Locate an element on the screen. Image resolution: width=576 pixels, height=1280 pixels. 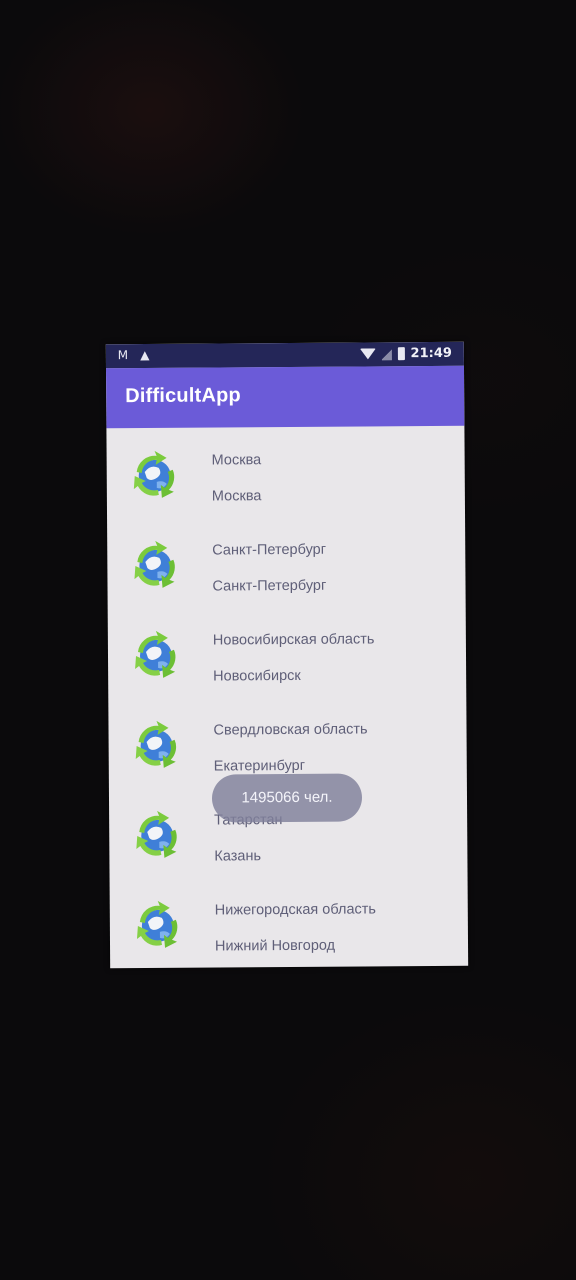
item-title: Свердловская область is located at coordinates (290, 730).